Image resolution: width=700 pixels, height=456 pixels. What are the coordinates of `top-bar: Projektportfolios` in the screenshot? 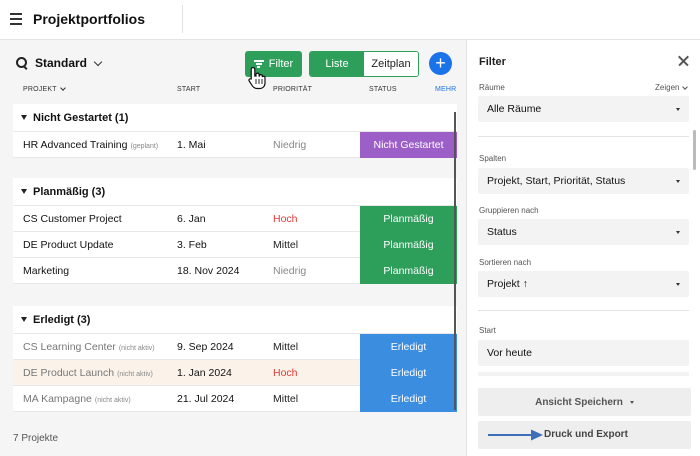 It's located at (350, 20).